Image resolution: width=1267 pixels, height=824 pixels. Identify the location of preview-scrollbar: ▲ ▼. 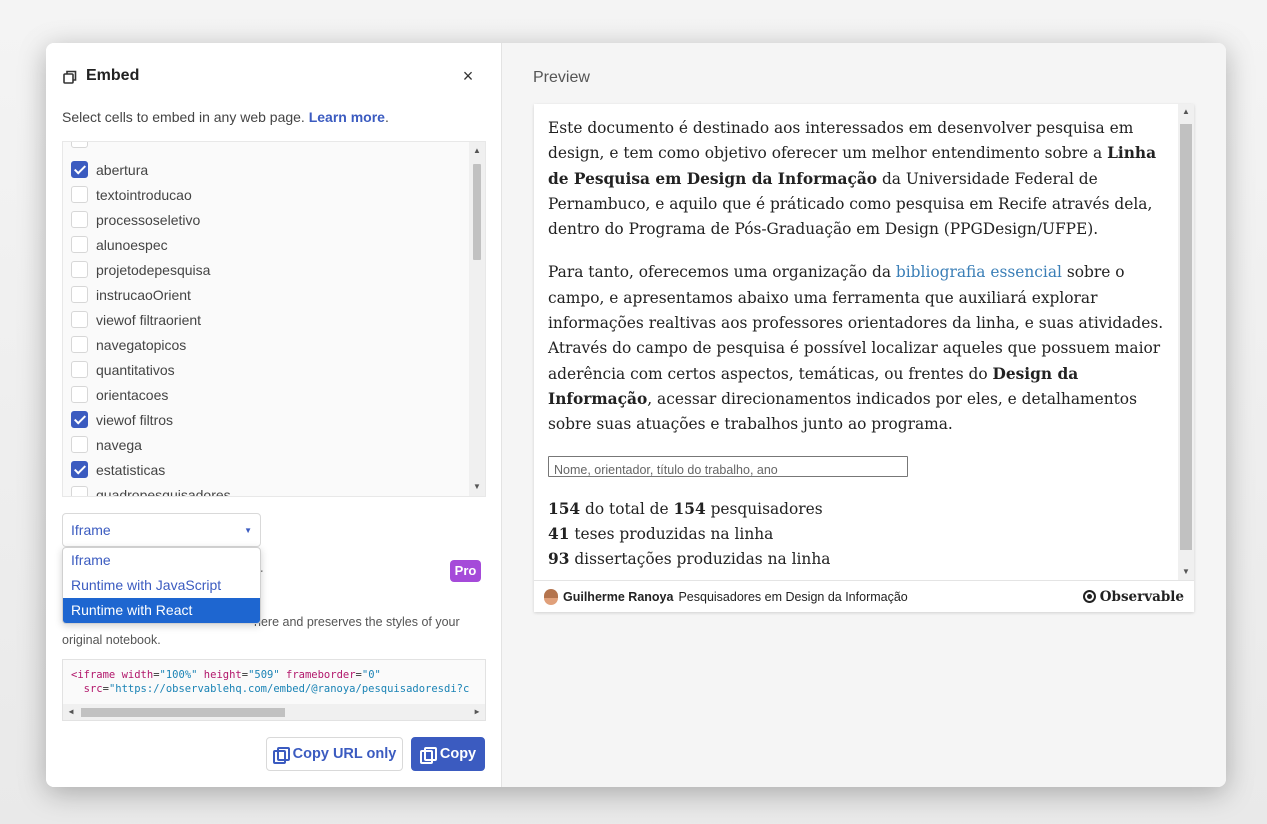
(1186, 342).